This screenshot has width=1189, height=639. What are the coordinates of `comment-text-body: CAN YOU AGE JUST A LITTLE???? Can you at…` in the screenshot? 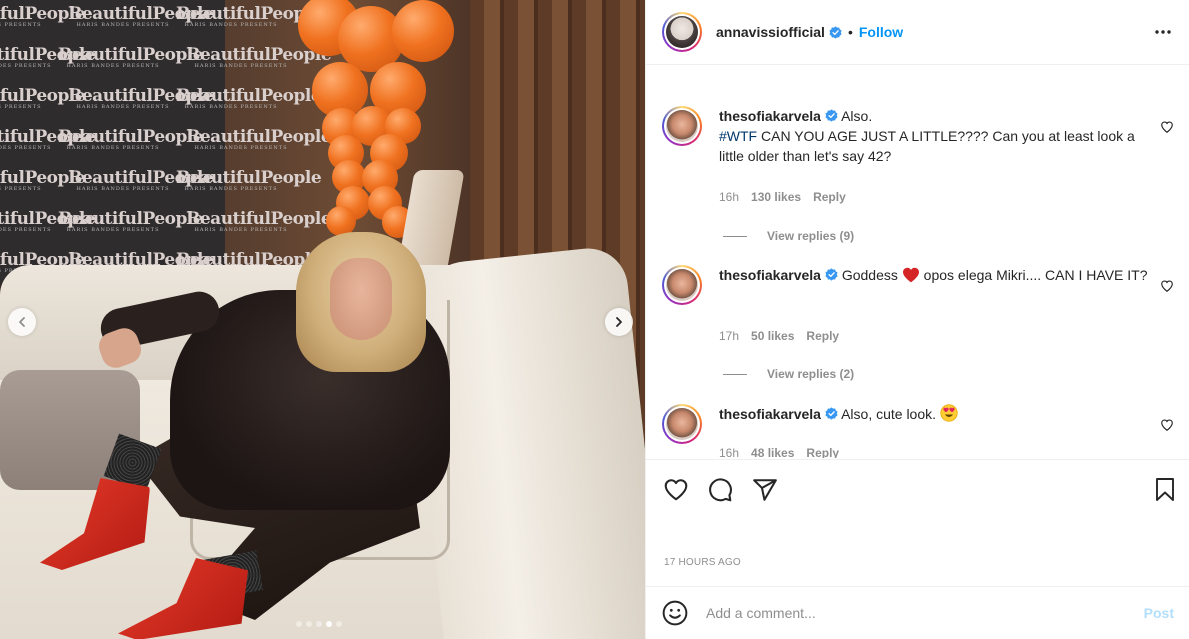 It's located at (927, 146).